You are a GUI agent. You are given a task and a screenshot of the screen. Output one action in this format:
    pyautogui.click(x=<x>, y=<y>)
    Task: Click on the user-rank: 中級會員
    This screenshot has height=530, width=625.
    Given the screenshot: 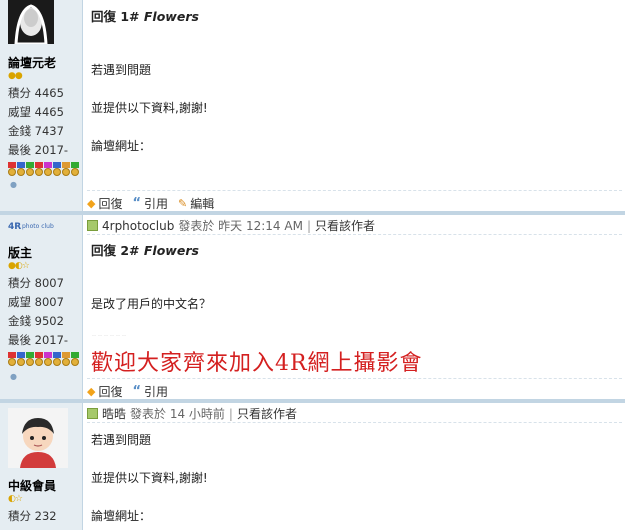 What is the action you would take?
    pyautogui.click(x=32, y=486)
    